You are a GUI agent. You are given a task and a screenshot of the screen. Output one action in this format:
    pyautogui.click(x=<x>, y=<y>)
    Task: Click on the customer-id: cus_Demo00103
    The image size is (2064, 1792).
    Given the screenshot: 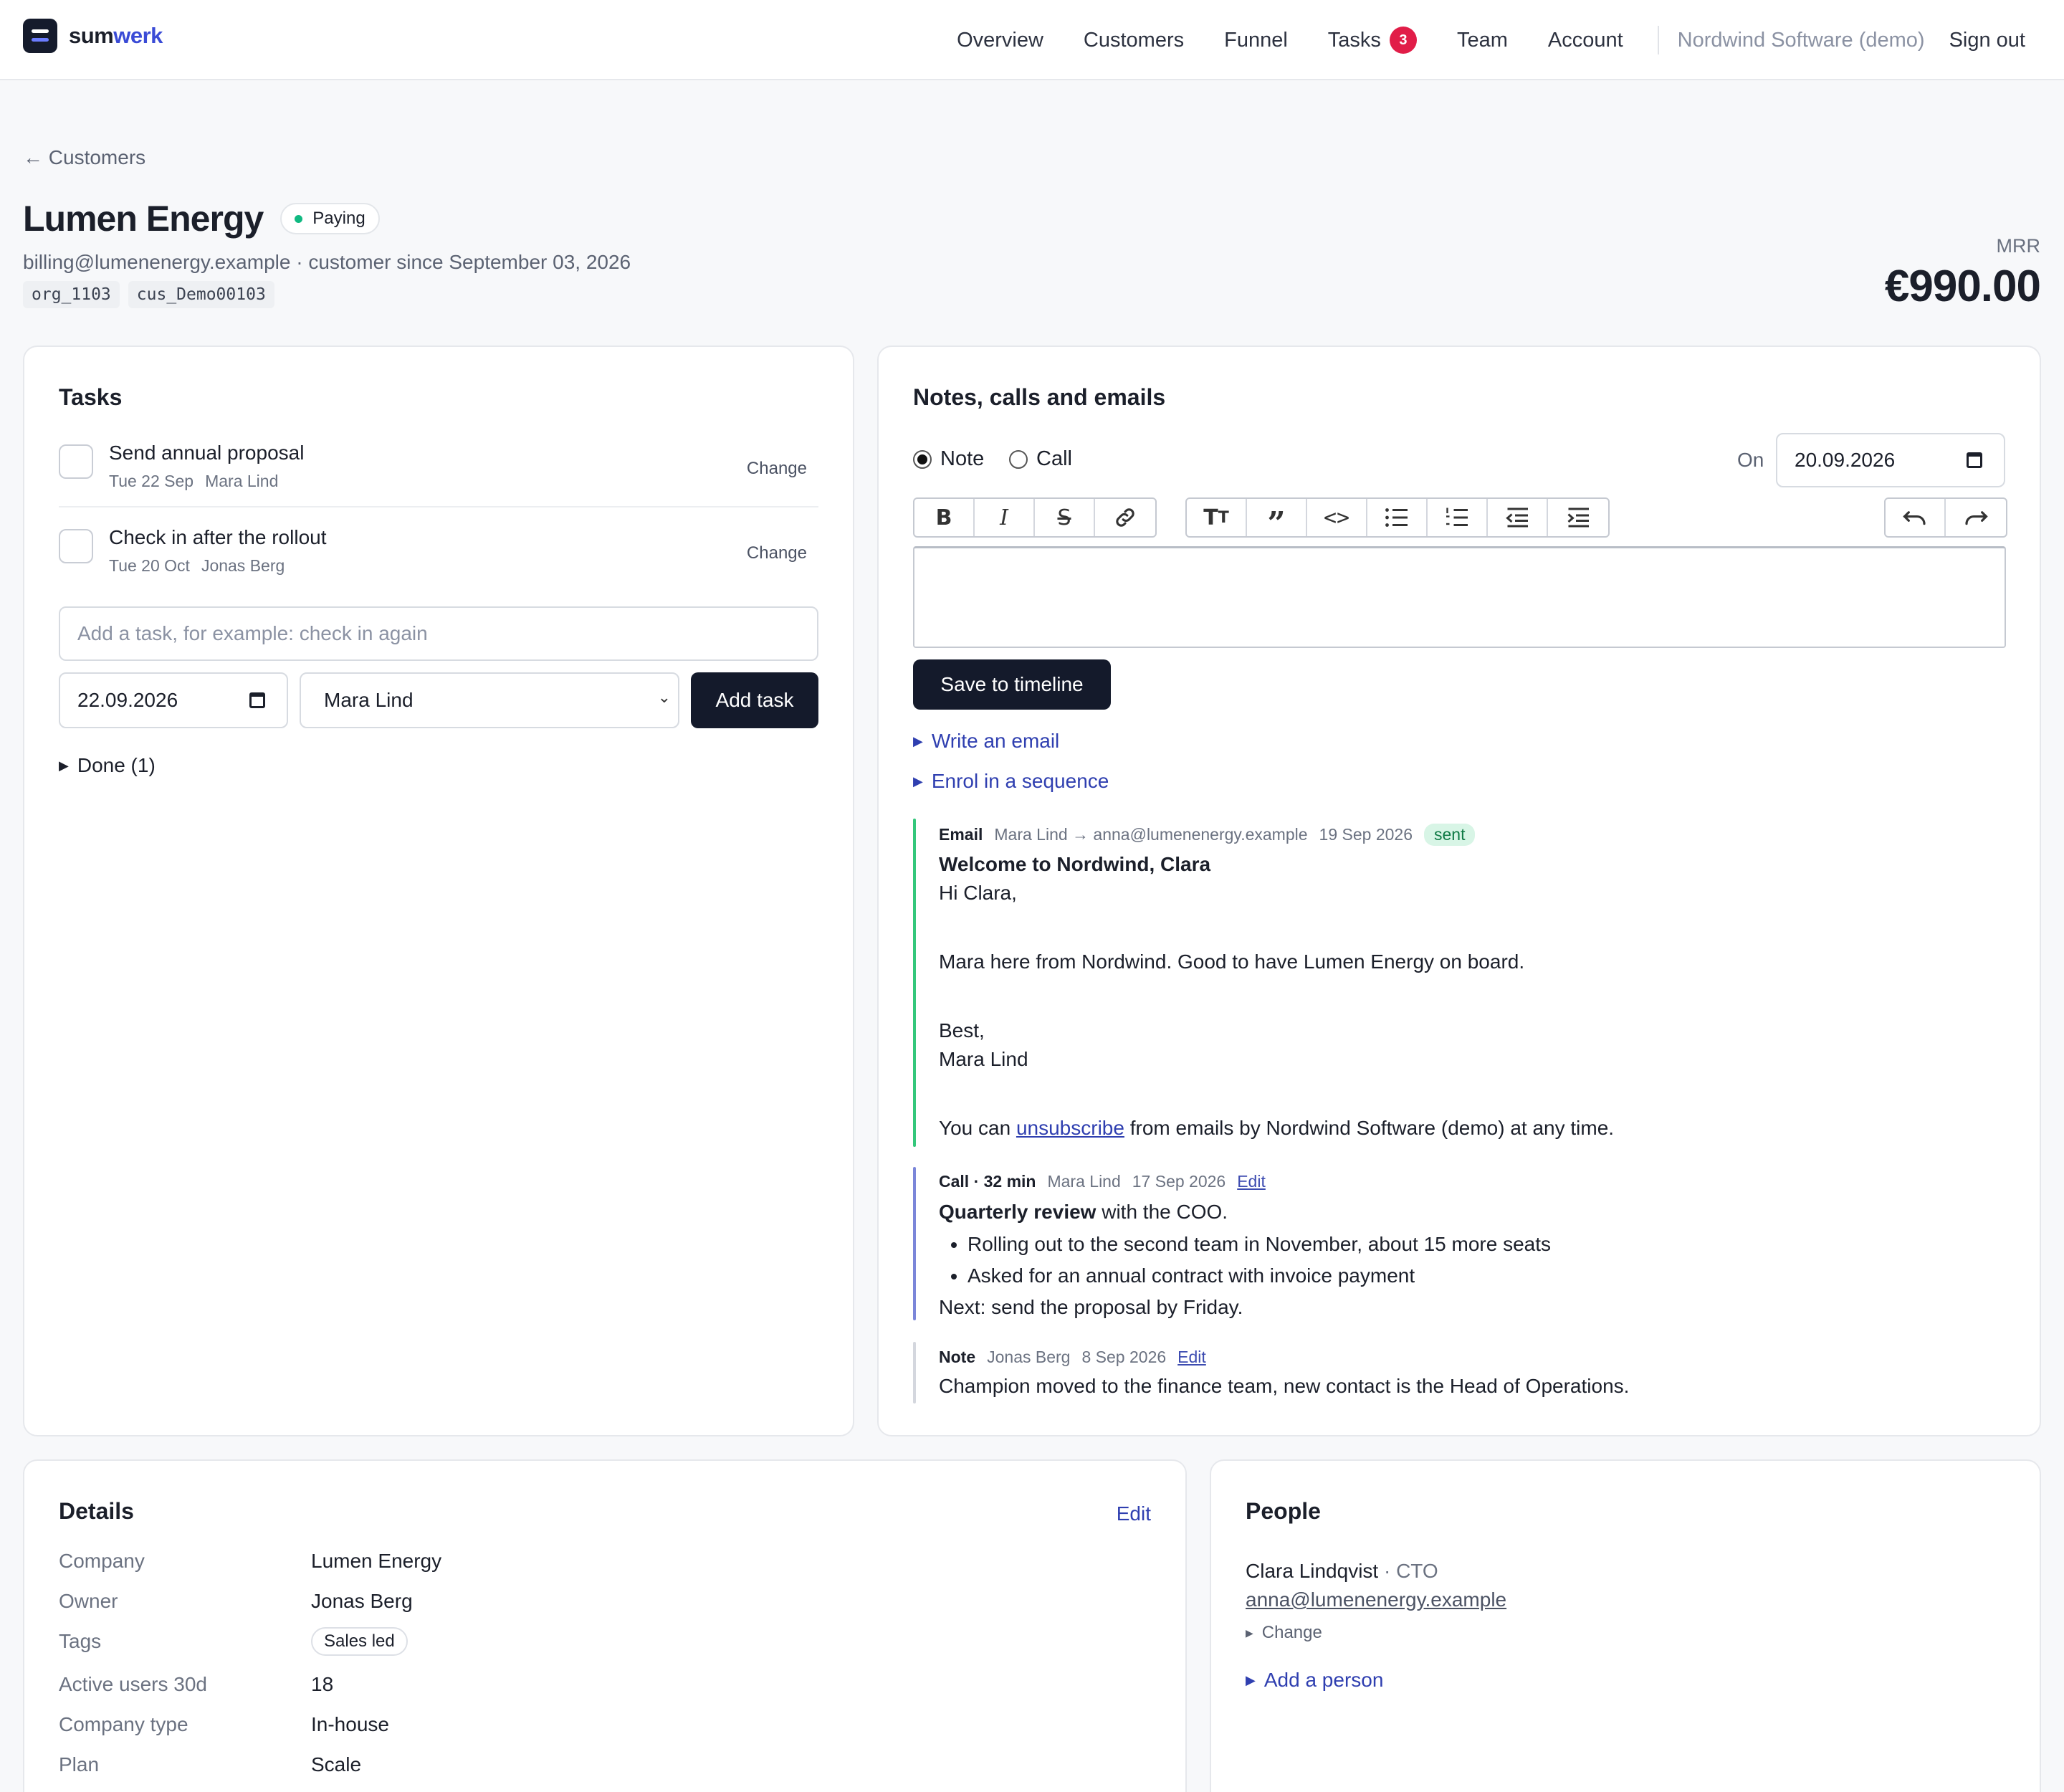 What is the action you would take?
    pyautogui.click(x=201, y=294)
    